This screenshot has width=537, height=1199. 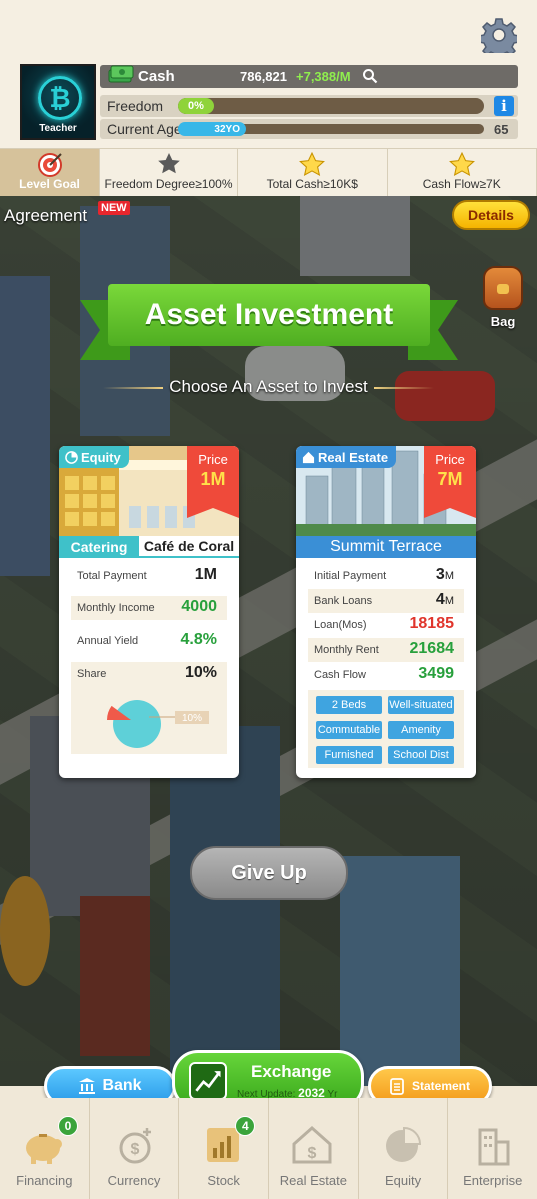 I want to click on category-label: Catering, so click(x=99, y=547).